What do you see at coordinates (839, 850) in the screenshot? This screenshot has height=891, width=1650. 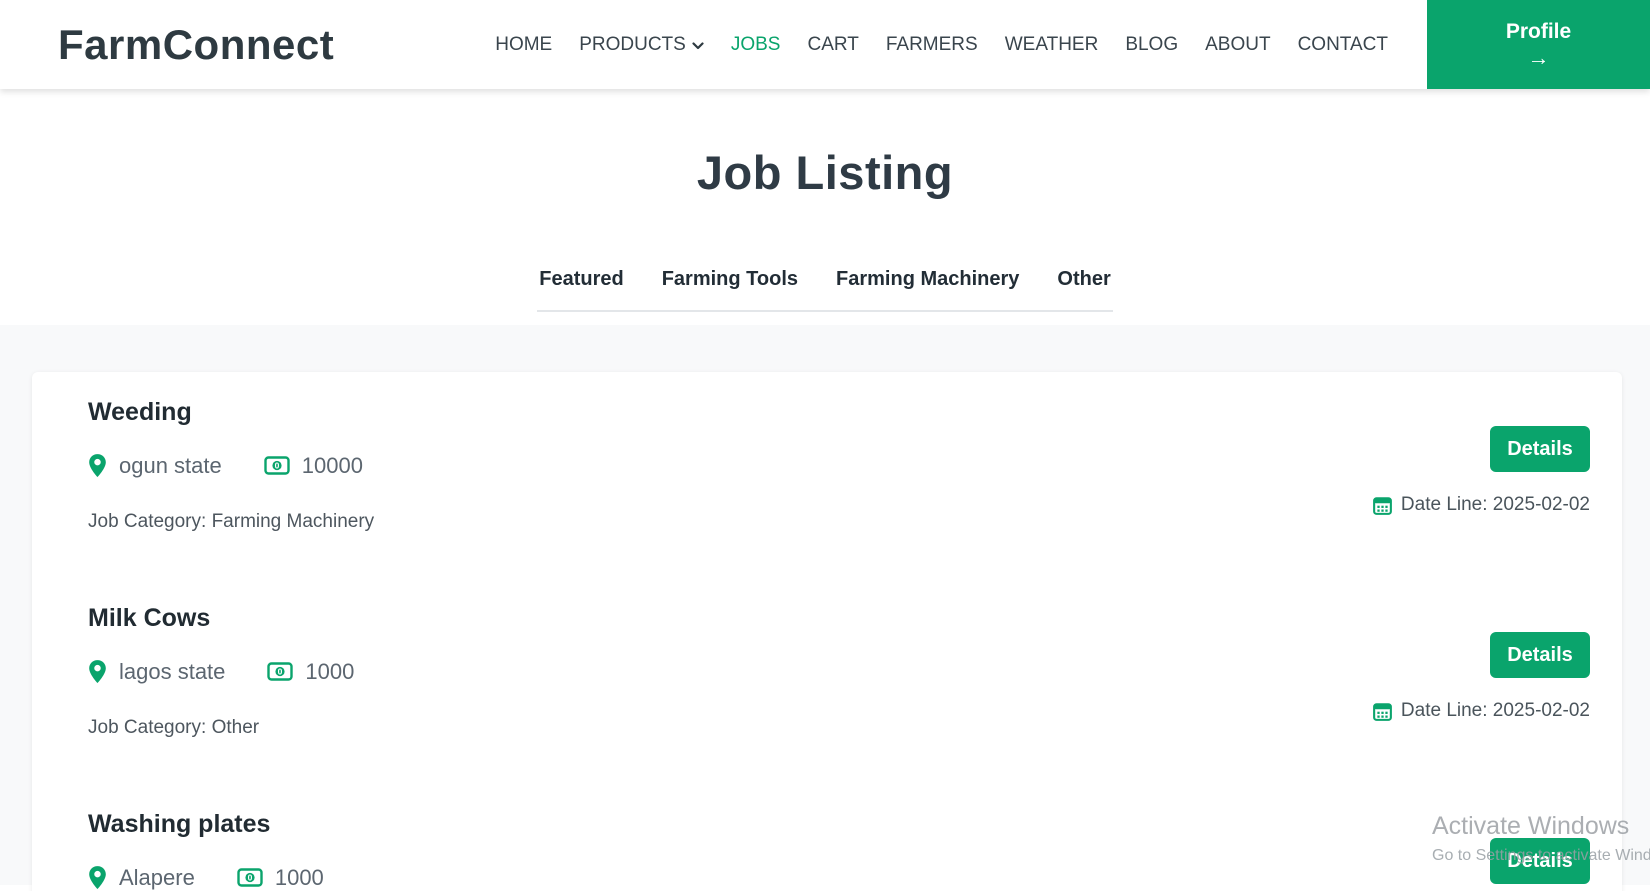 I see `job-row-washing-plates: Washing plates Alapere 0 1000 Details` at bounding box center [839, 850].